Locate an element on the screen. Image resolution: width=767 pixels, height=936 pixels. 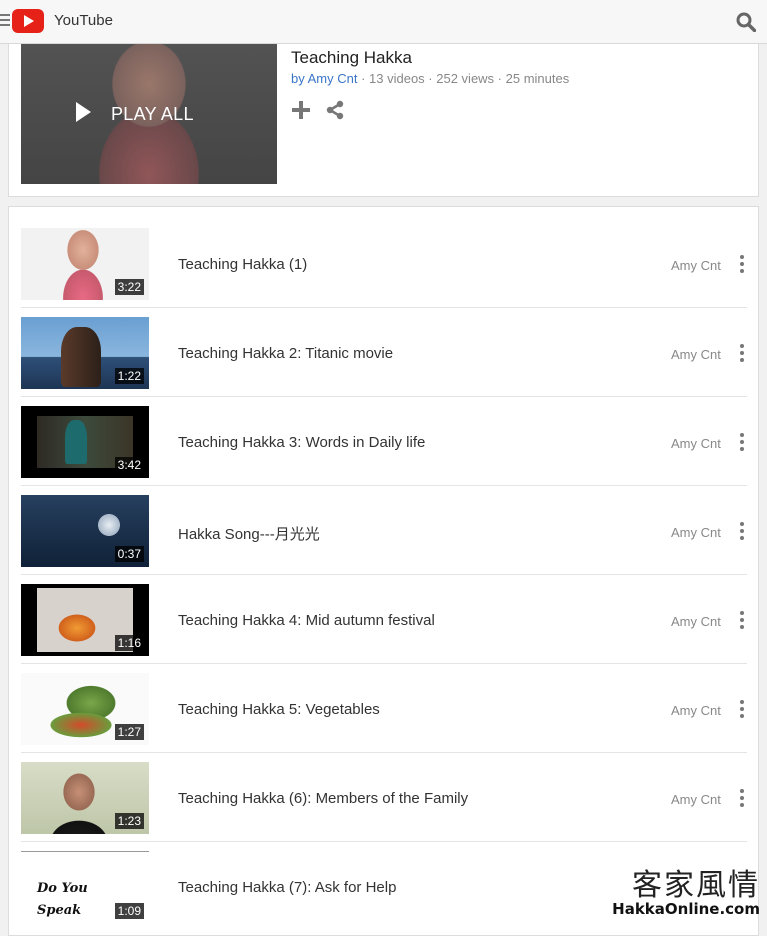
playlist-hero-thumbnail: PLAY ALL is located at coordinates (149, 114).